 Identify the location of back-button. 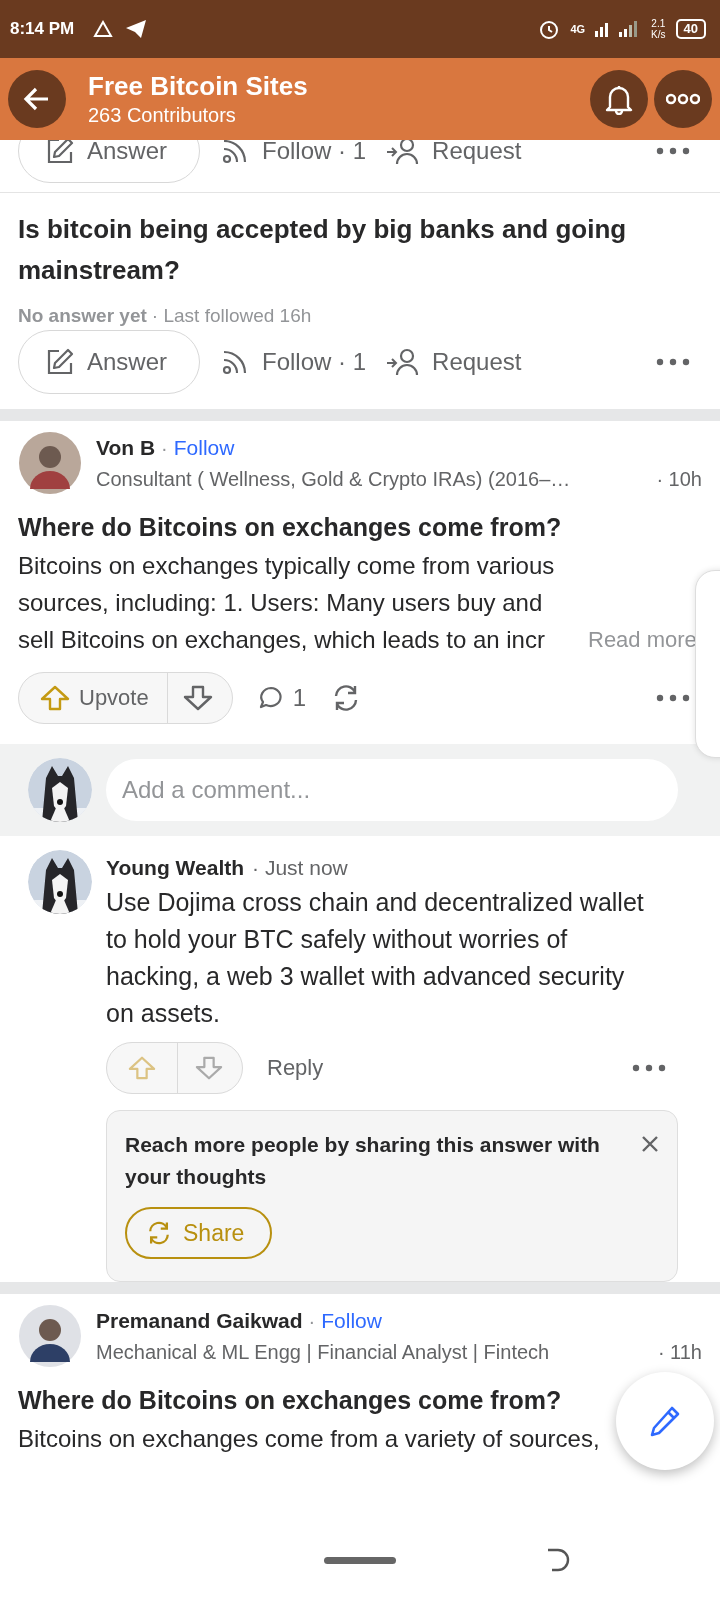
(37, 99).